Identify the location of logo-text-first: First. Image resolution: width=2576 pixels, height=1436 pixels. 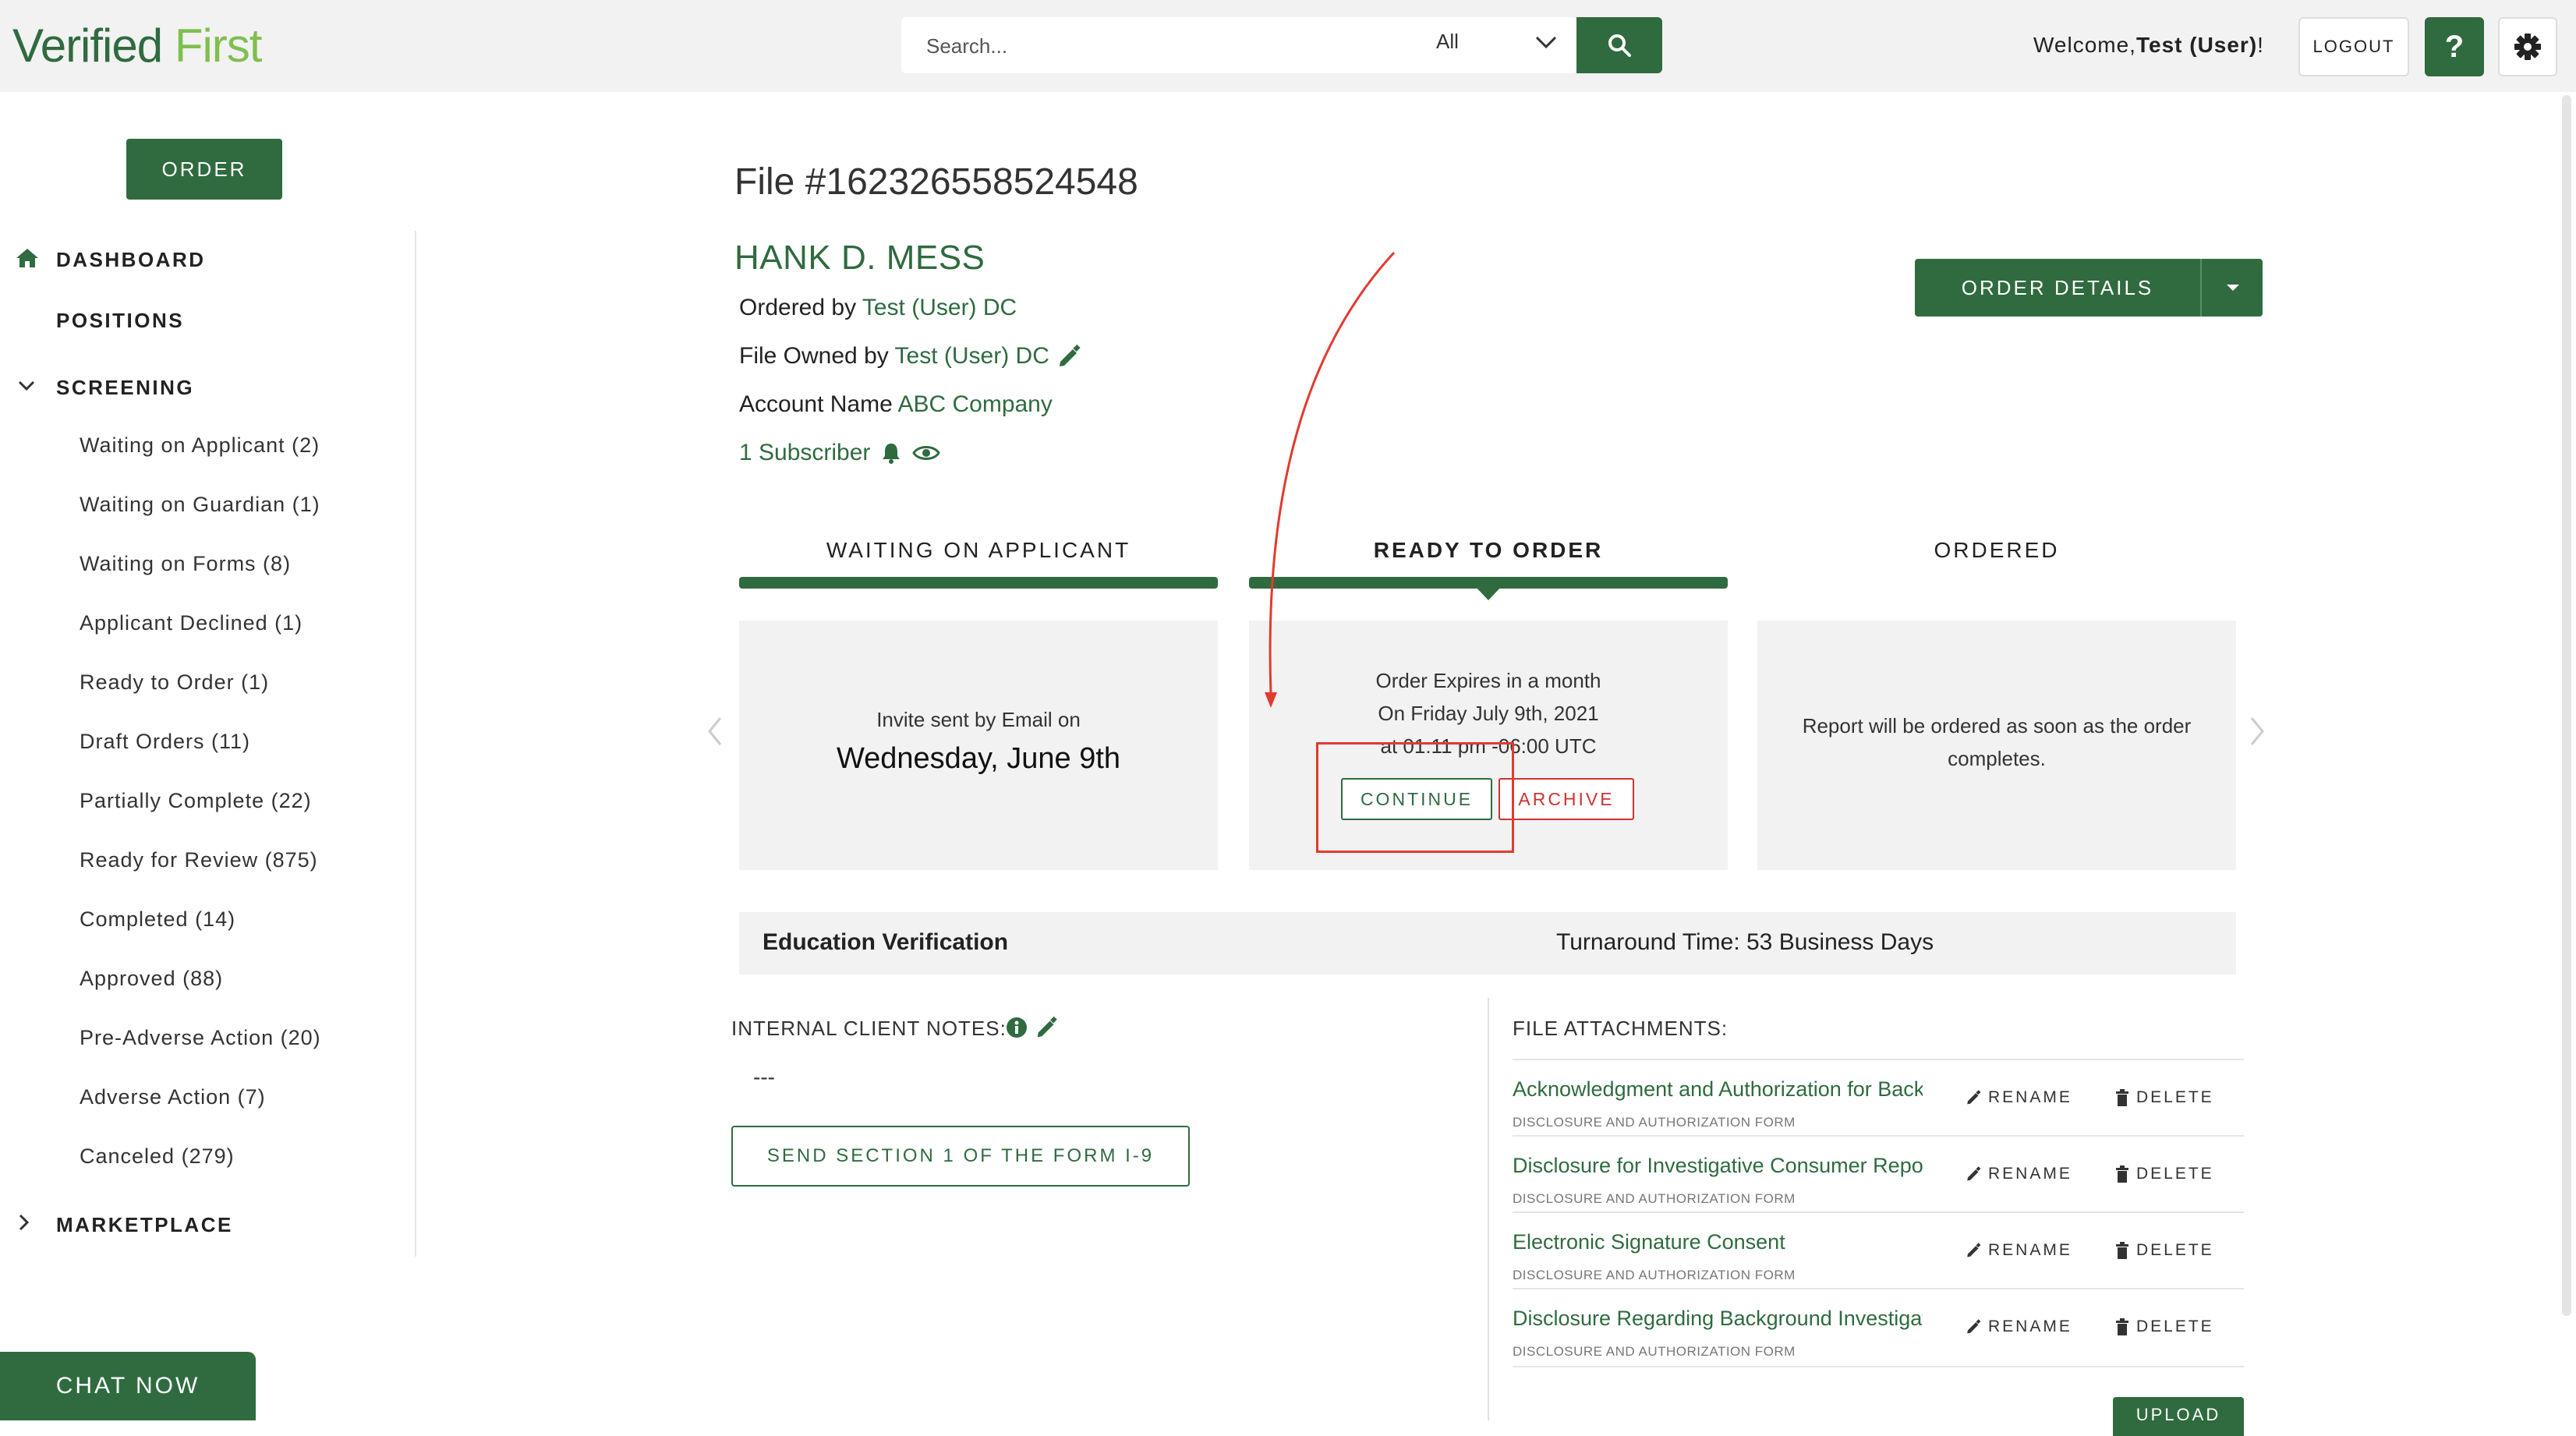
(218, 45).